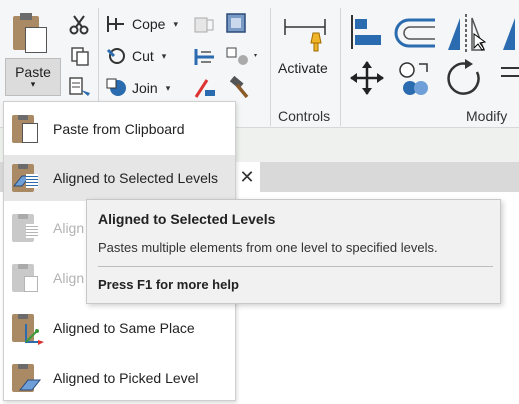  I want to click on join-icon, so click(116, 88).